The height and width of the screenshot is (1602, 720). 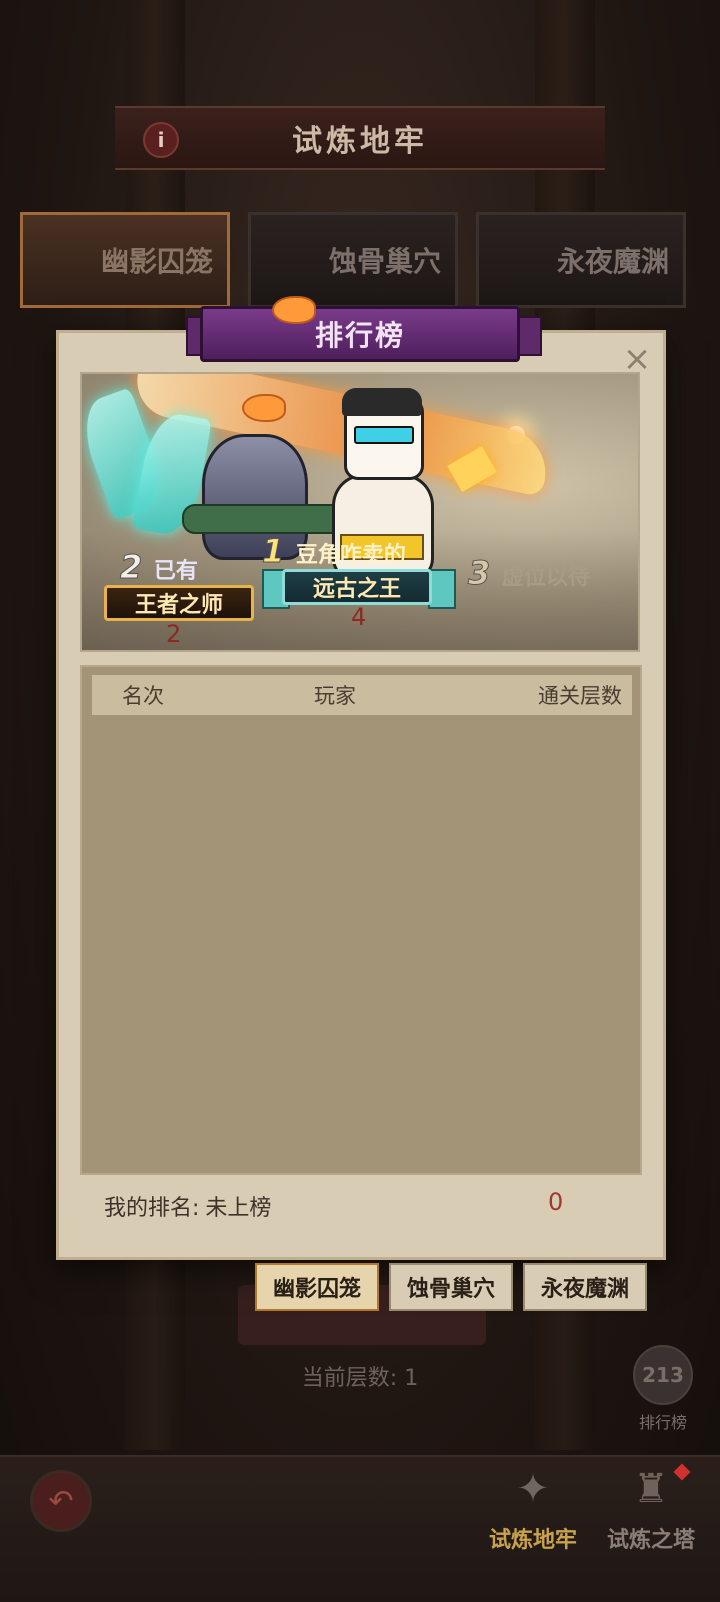 What do you see at coordinates (238, 1208) in the screenshot?
I see `my-rank-value: 未上榜` at bounding box center [238, 1208].